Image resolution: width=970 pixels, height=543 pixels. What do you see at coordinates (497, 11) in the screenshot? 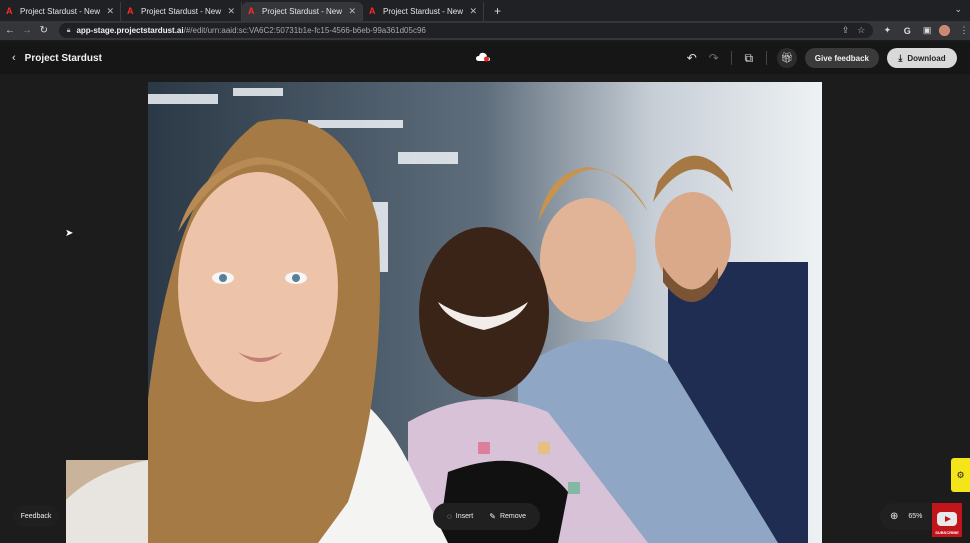
I see `new-tab-icon: +` at bounding box center [497, 11].